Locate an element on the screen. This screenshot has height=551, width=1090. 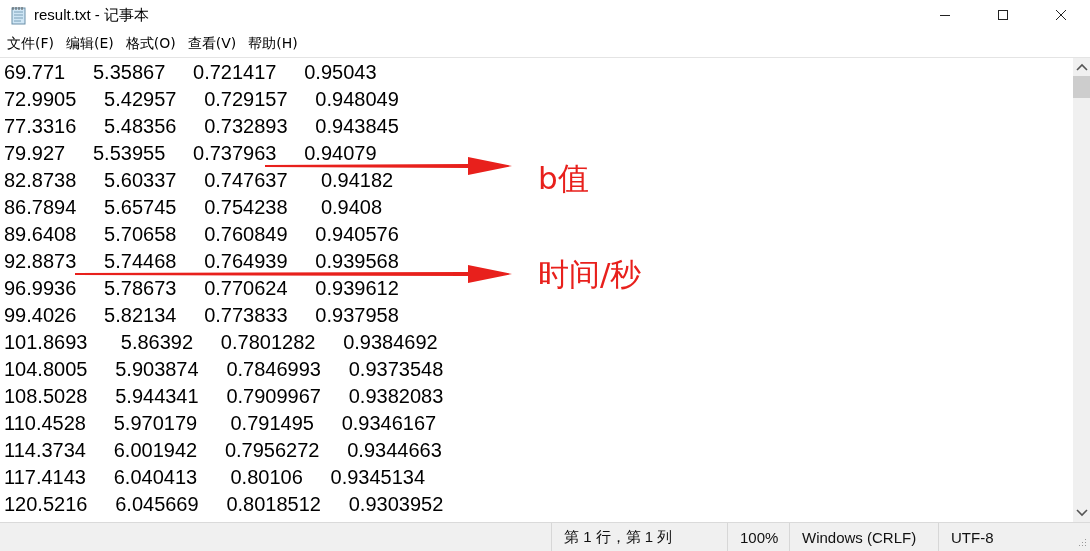
status-field: Windows (CRLF) is located at coordinates (863, 537).